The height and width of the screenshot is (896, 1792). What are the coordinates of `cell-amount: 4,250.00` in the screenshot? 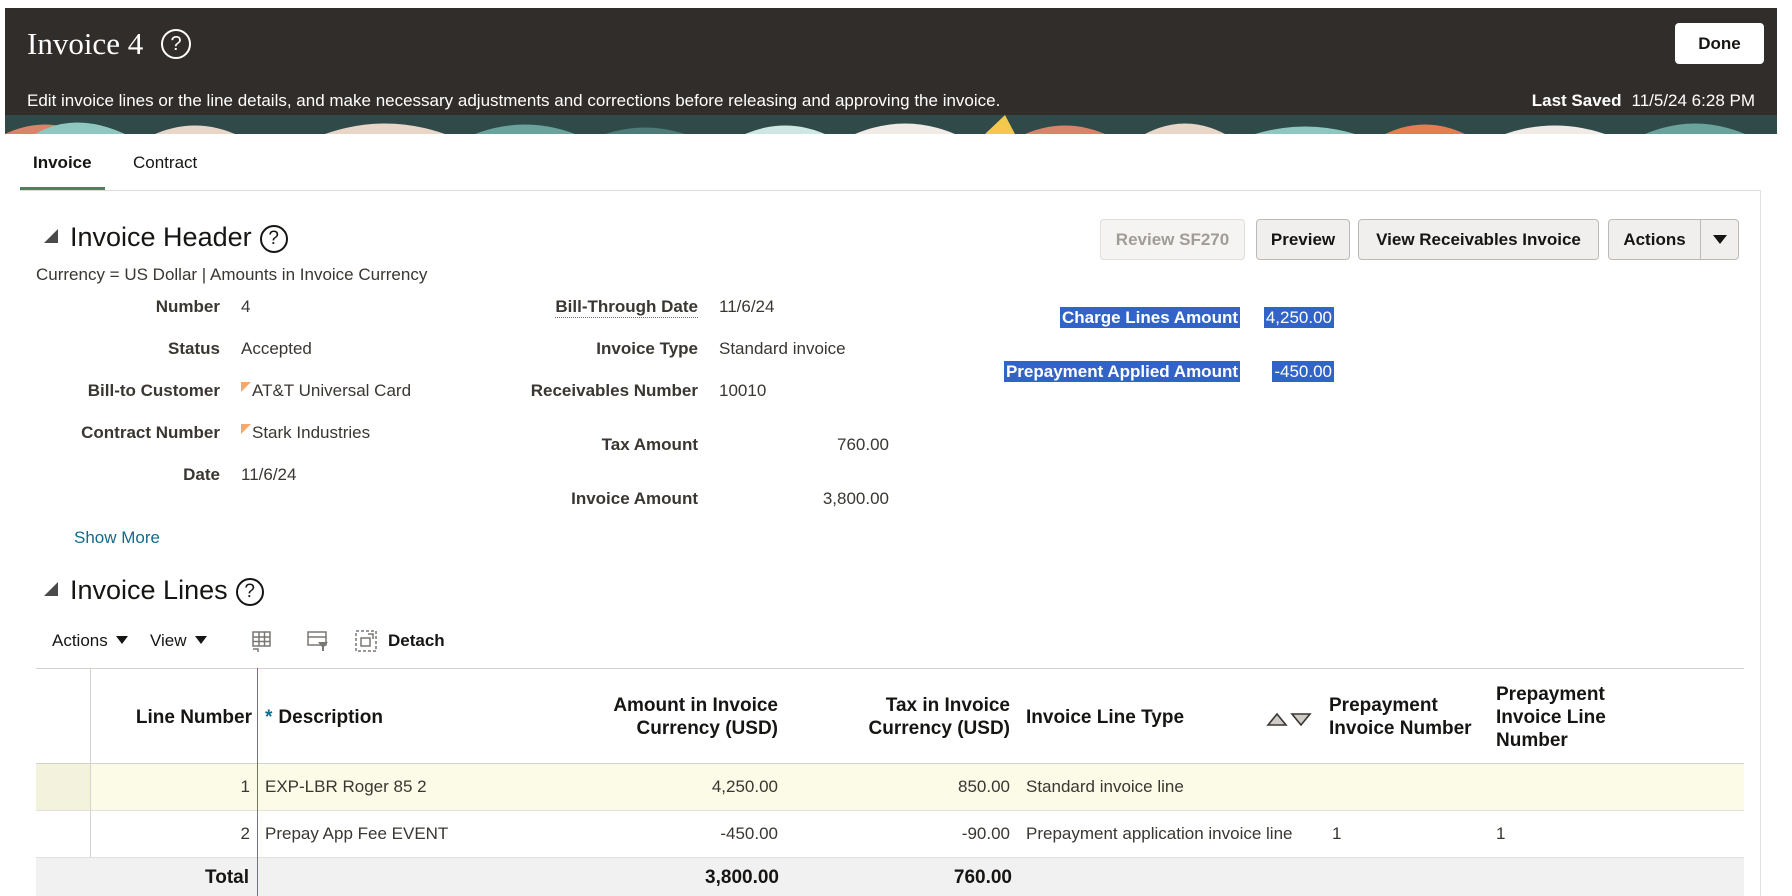 It's located at (744, 786).